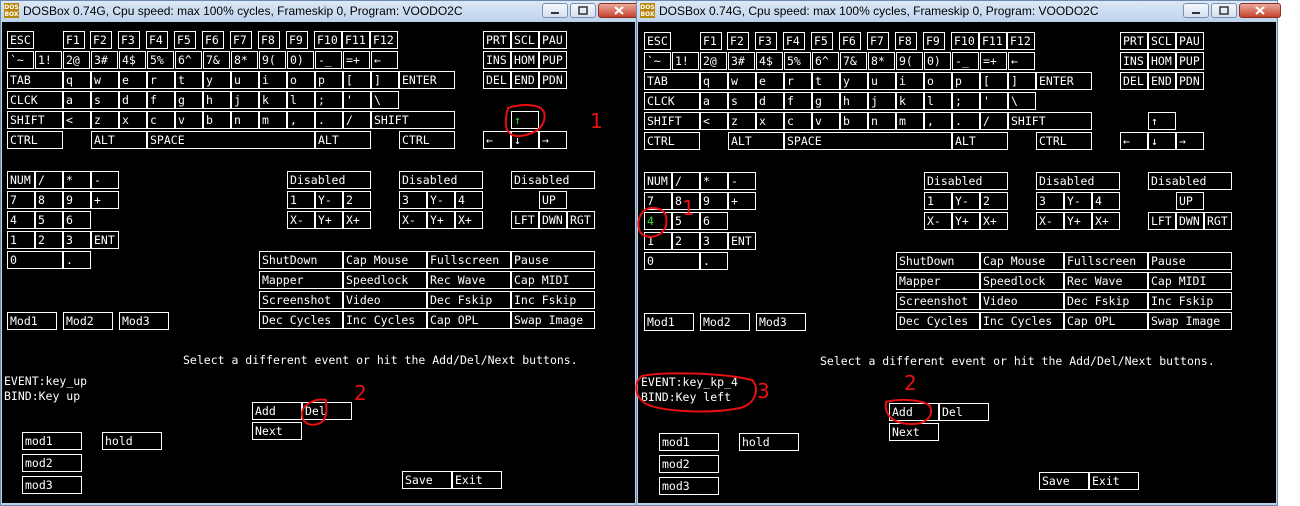  What do you see at coordinates (555, 10) in the screenshot?
I see `minimize-button` at bounding box center [555, 10].